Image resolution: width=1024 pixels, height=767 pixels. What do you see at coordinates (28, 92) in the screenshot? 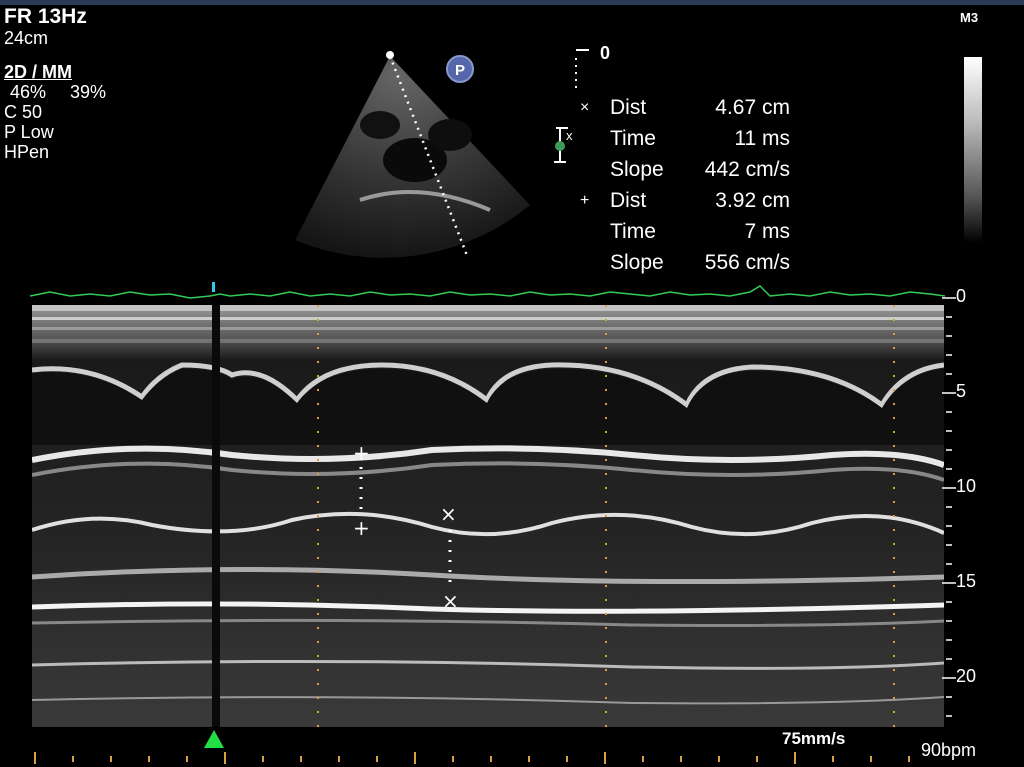
I see `gain-2d: 46%` at bounding box center [28, 92].